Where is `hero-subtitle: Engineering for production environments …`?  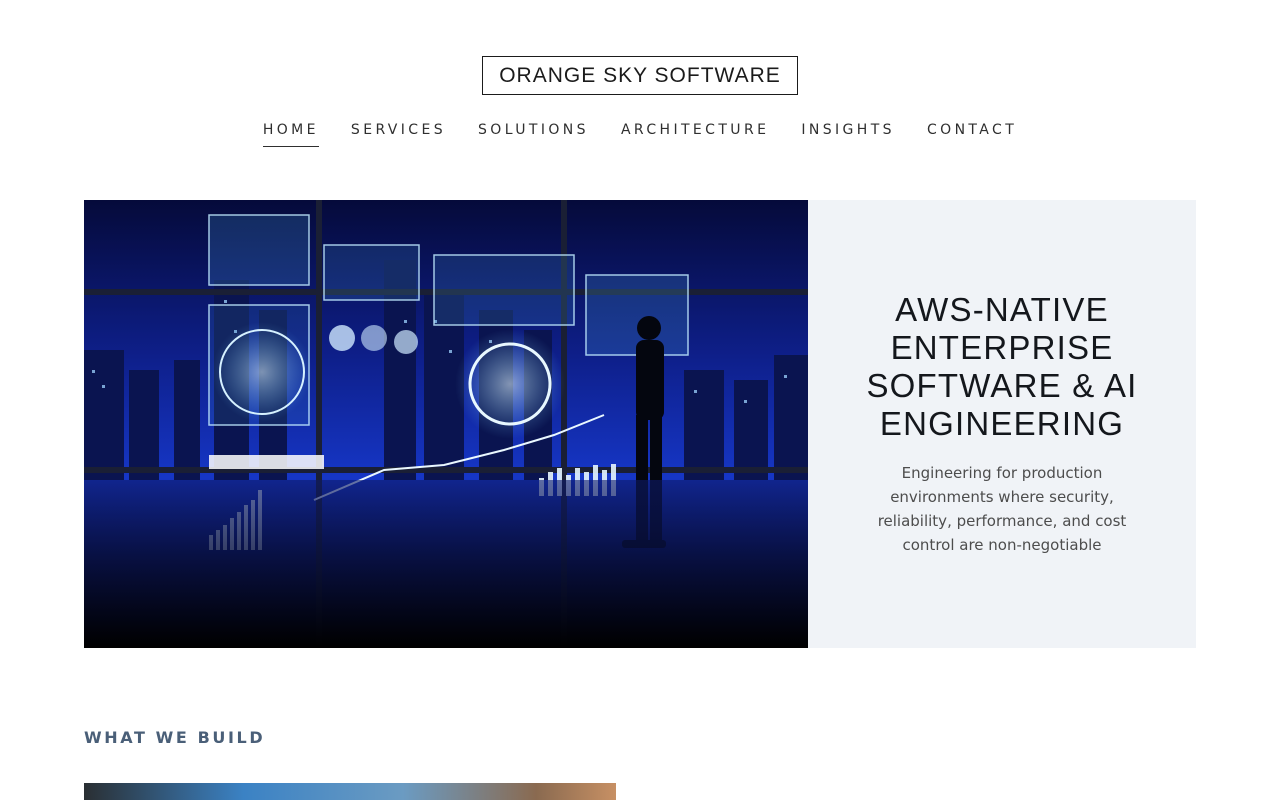
hero-subtitle: Engineering for production environments … is located at coordinates (1002, 509).